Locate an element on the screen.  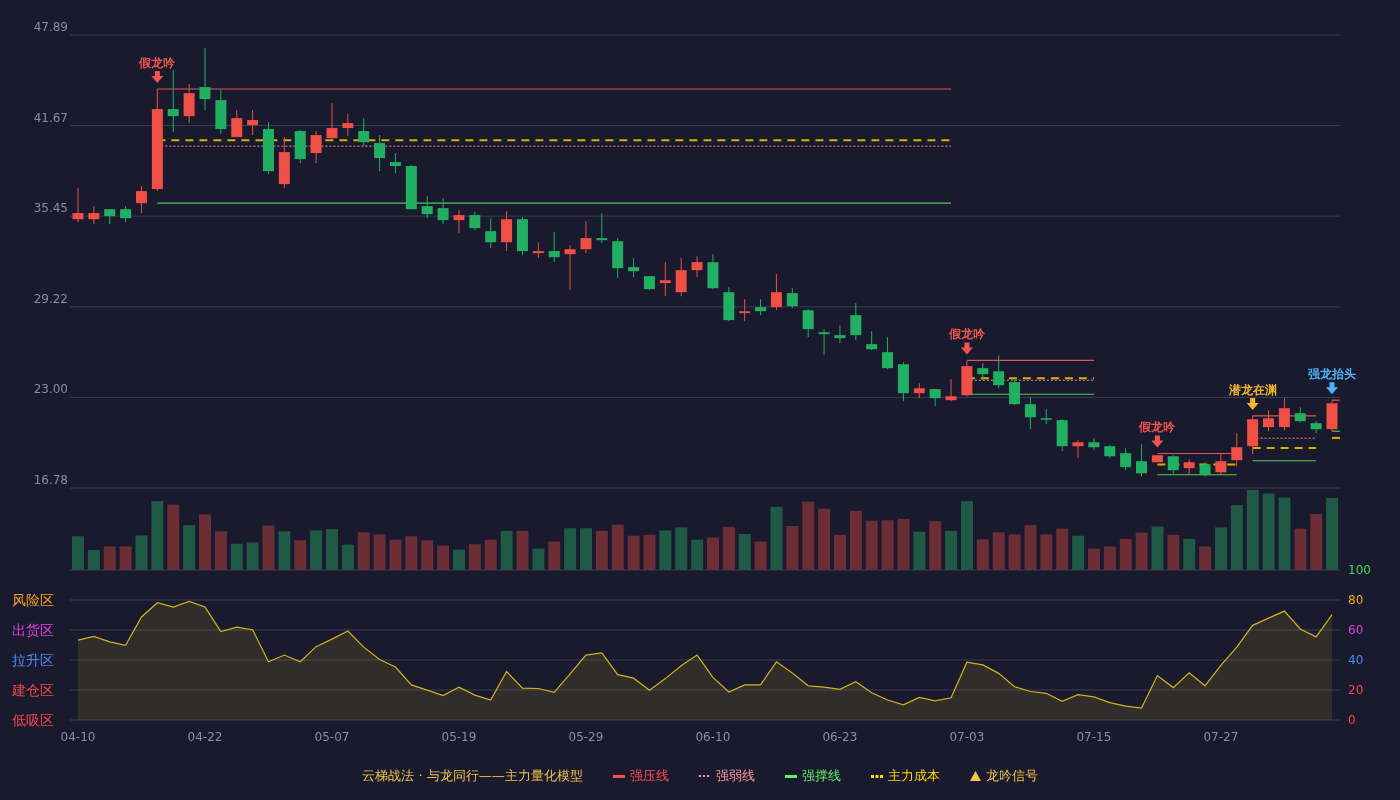
zone-label: 拉升区 is located at coordinates (33, 660).